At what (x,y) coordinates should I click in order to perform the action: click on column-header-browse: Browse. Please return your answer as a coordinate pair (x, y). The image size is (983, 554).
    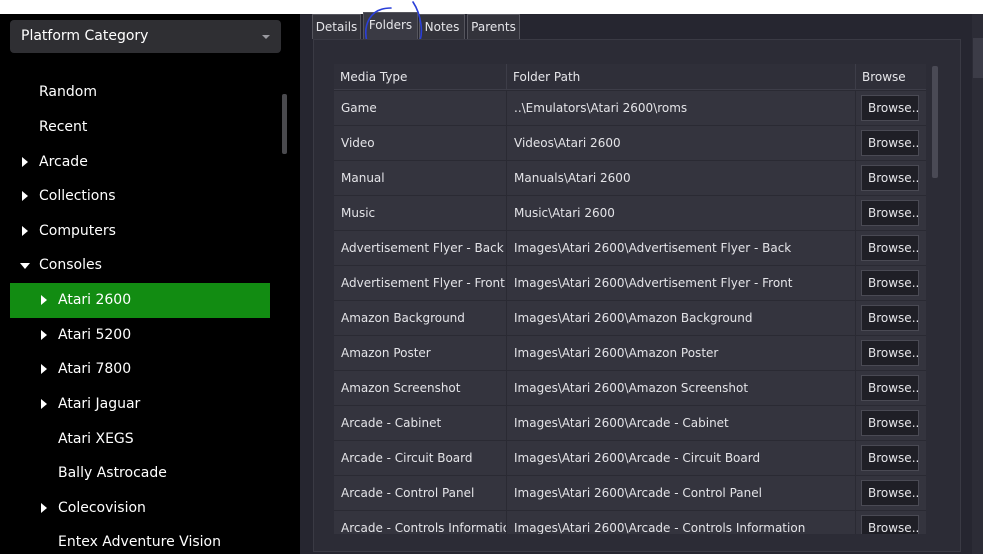
    Looking at the image, I should click on (891, 77).